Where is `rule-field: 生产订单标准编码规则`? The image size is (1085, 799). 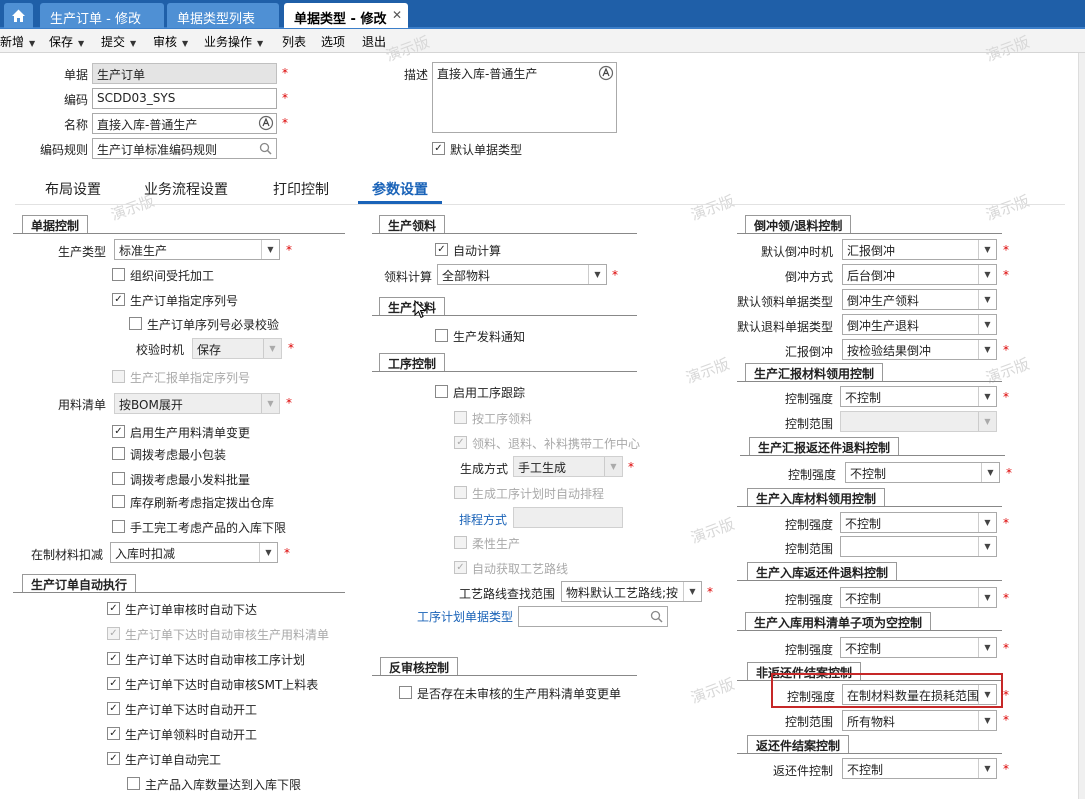
rule-field: 生产订单标准编码规则 is located at coordinates (184, 148).